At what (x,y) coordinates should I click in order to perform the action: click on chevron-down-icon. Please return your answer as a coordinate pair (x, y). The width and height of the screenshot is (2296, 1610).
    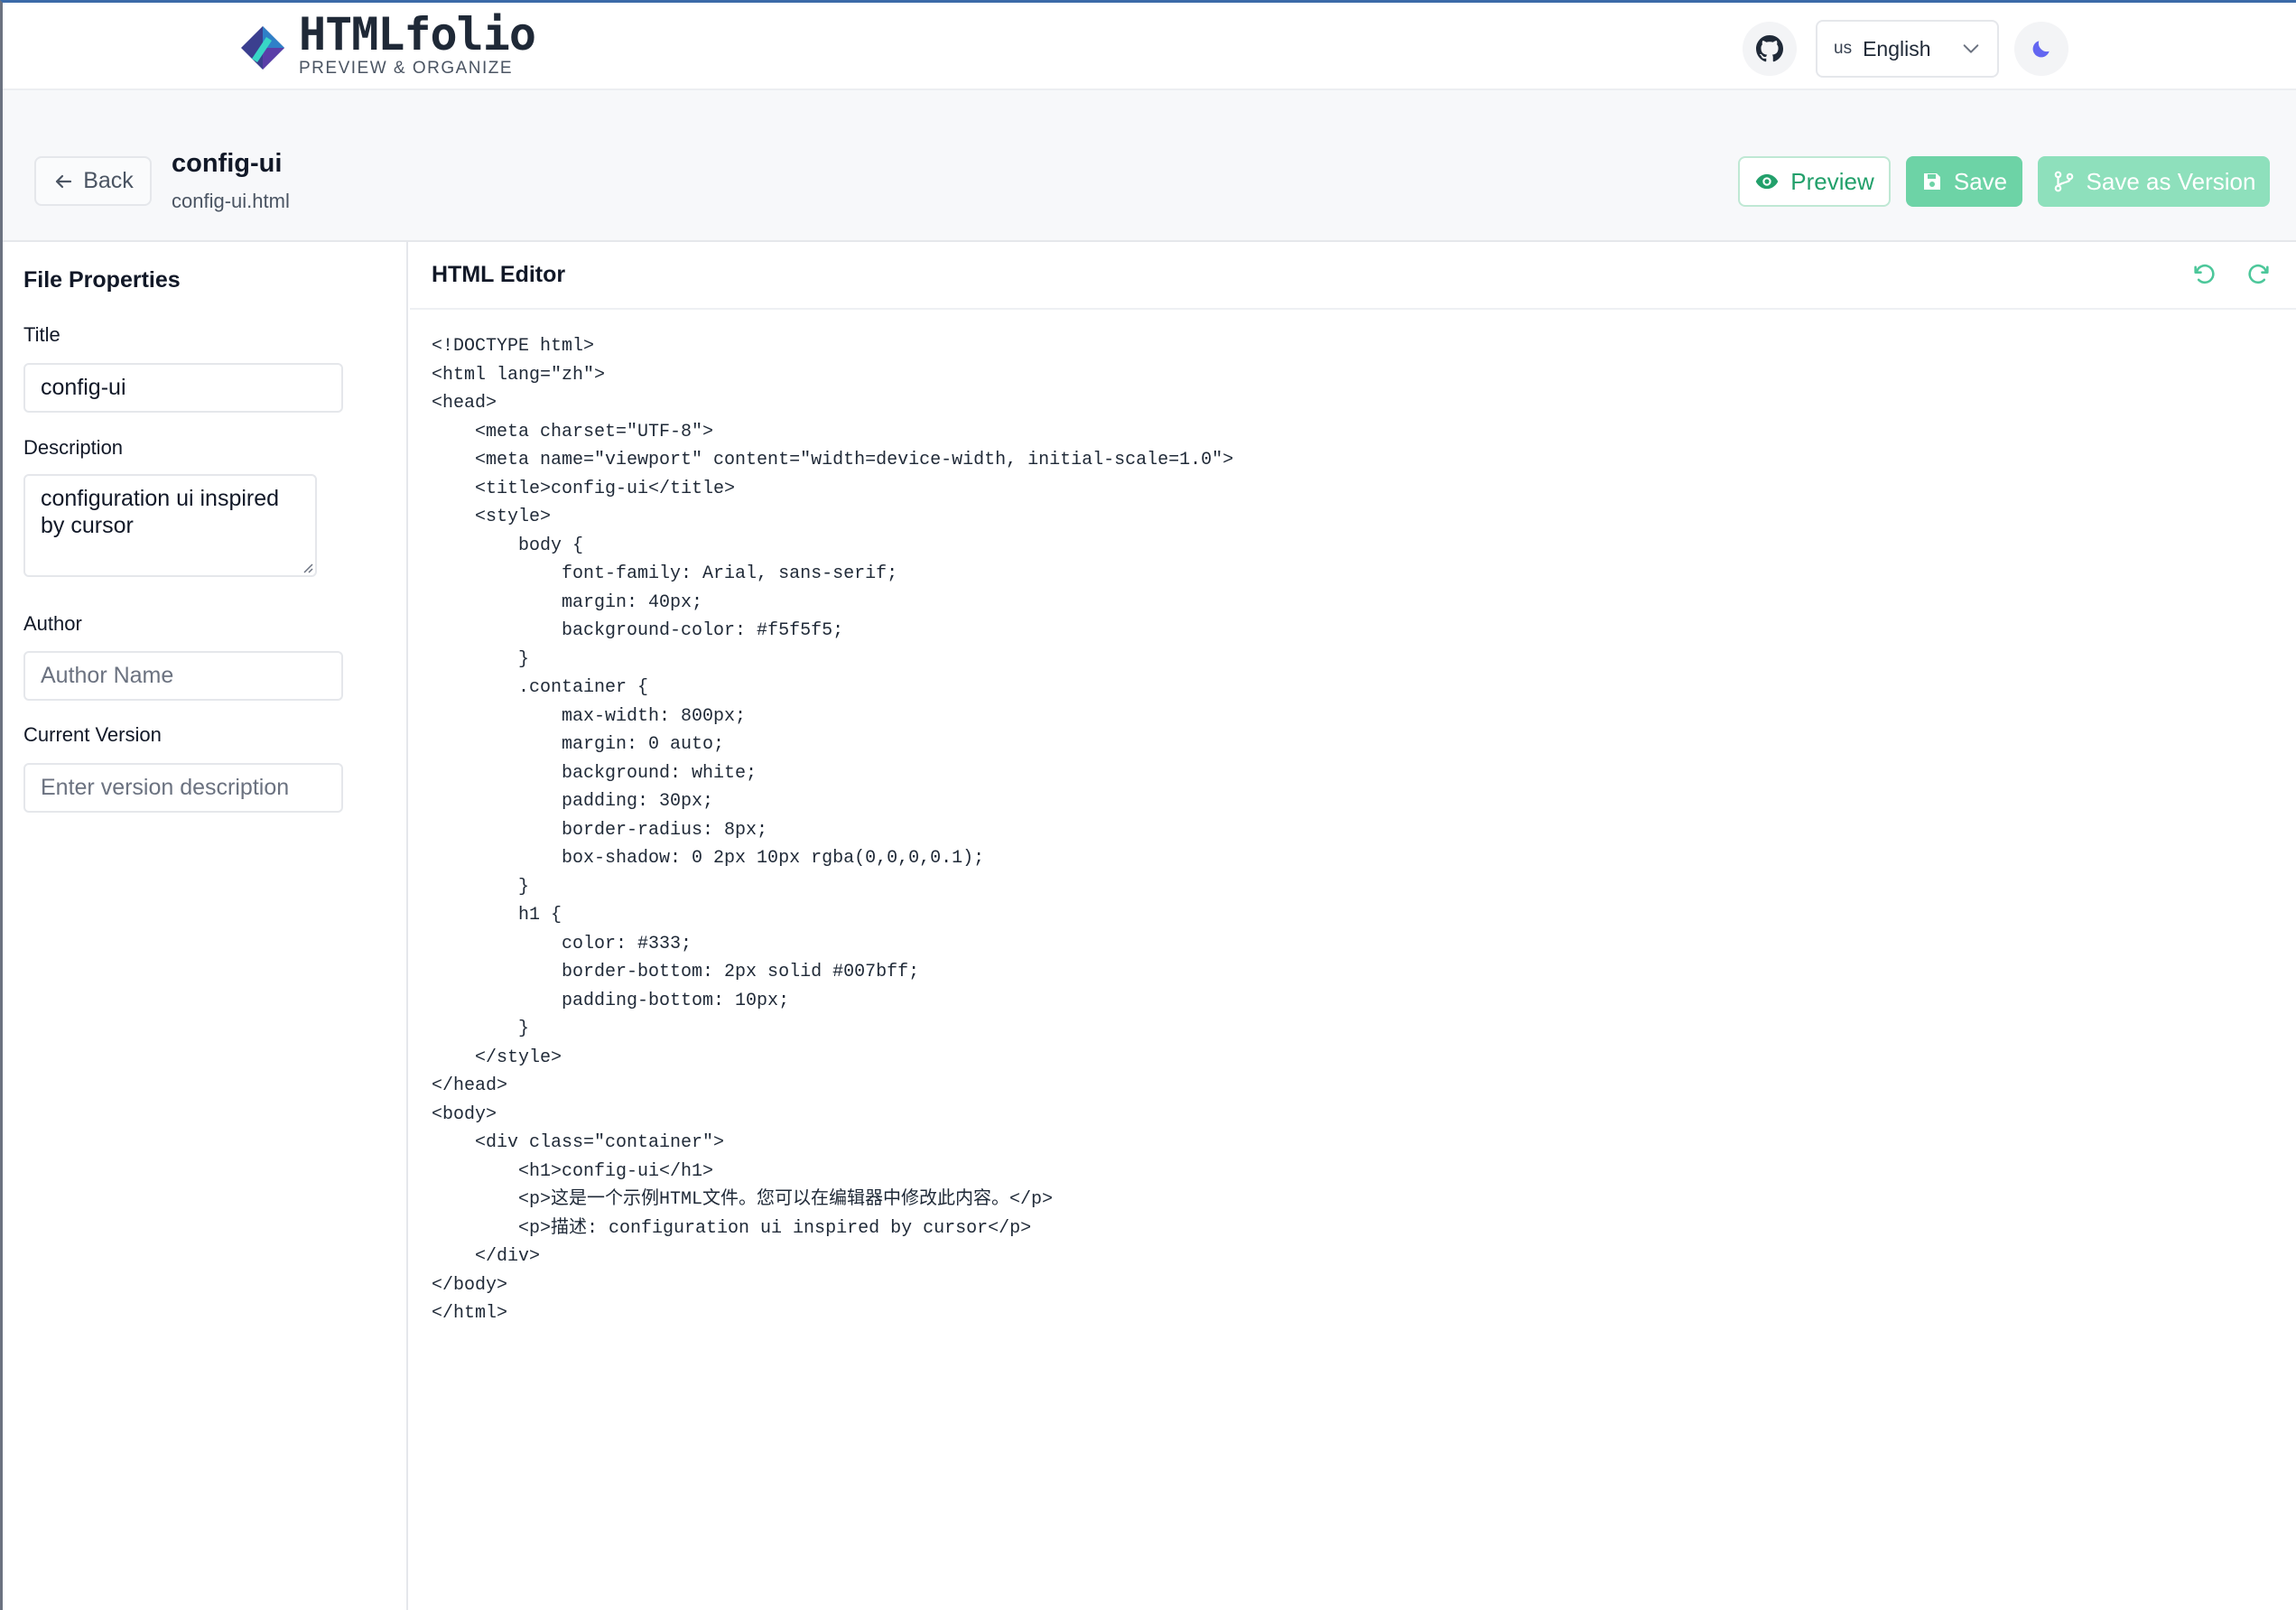
    Looking at the image, I should click on (1971, 48).